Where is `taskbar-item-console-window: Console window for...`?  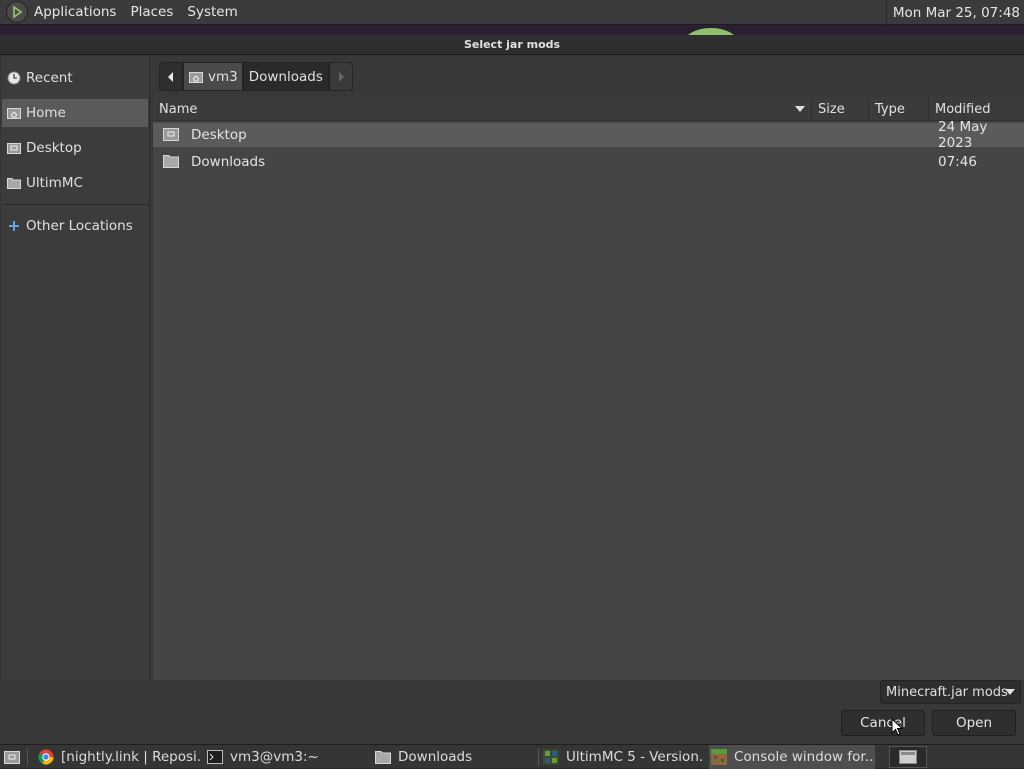
taskbar-item-console-window: Console window for... is located at coordinates (792, 757).